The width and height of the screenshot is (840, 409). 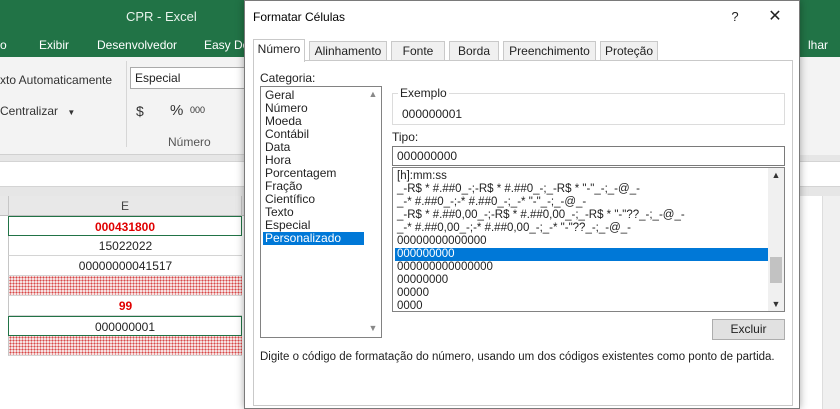 What do you see at coordinates (432, 114) in the screenshot?
I see `sample-value: 000000001` at bounding box center [432, 114].